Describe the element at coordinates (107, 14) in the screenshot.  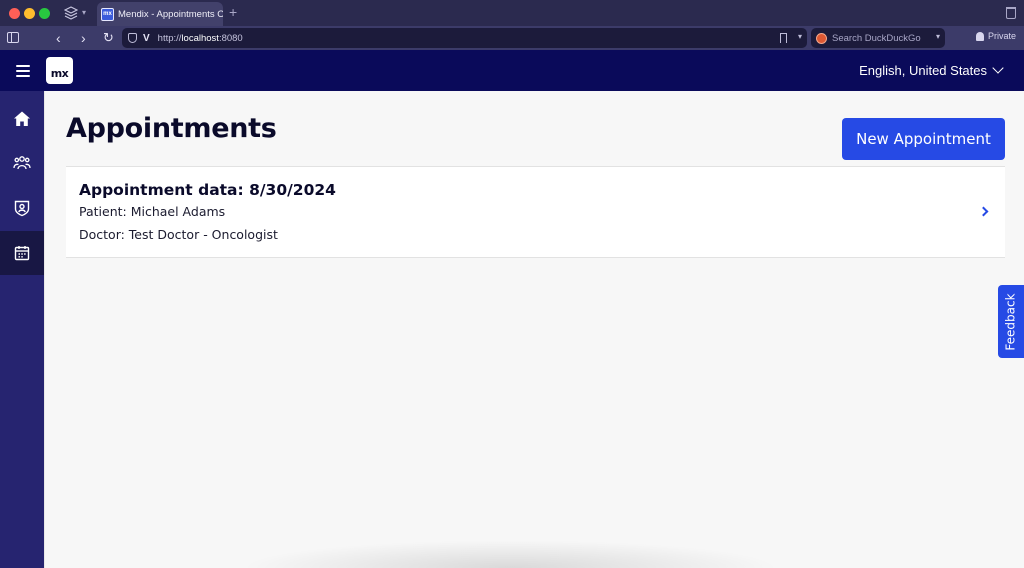
I see `mendix-favicon-icon: mx` at that location.